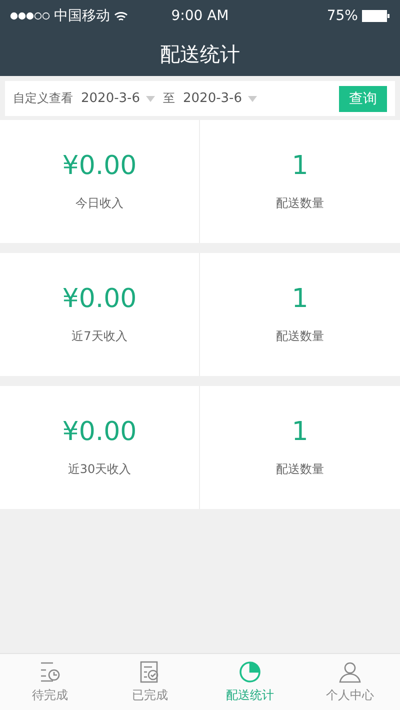 The height and width of the screenshot is (710, 400). Describe the element at coordinates (100, 203) in the screenshot. I see `income-label: 今日收入` at that location.